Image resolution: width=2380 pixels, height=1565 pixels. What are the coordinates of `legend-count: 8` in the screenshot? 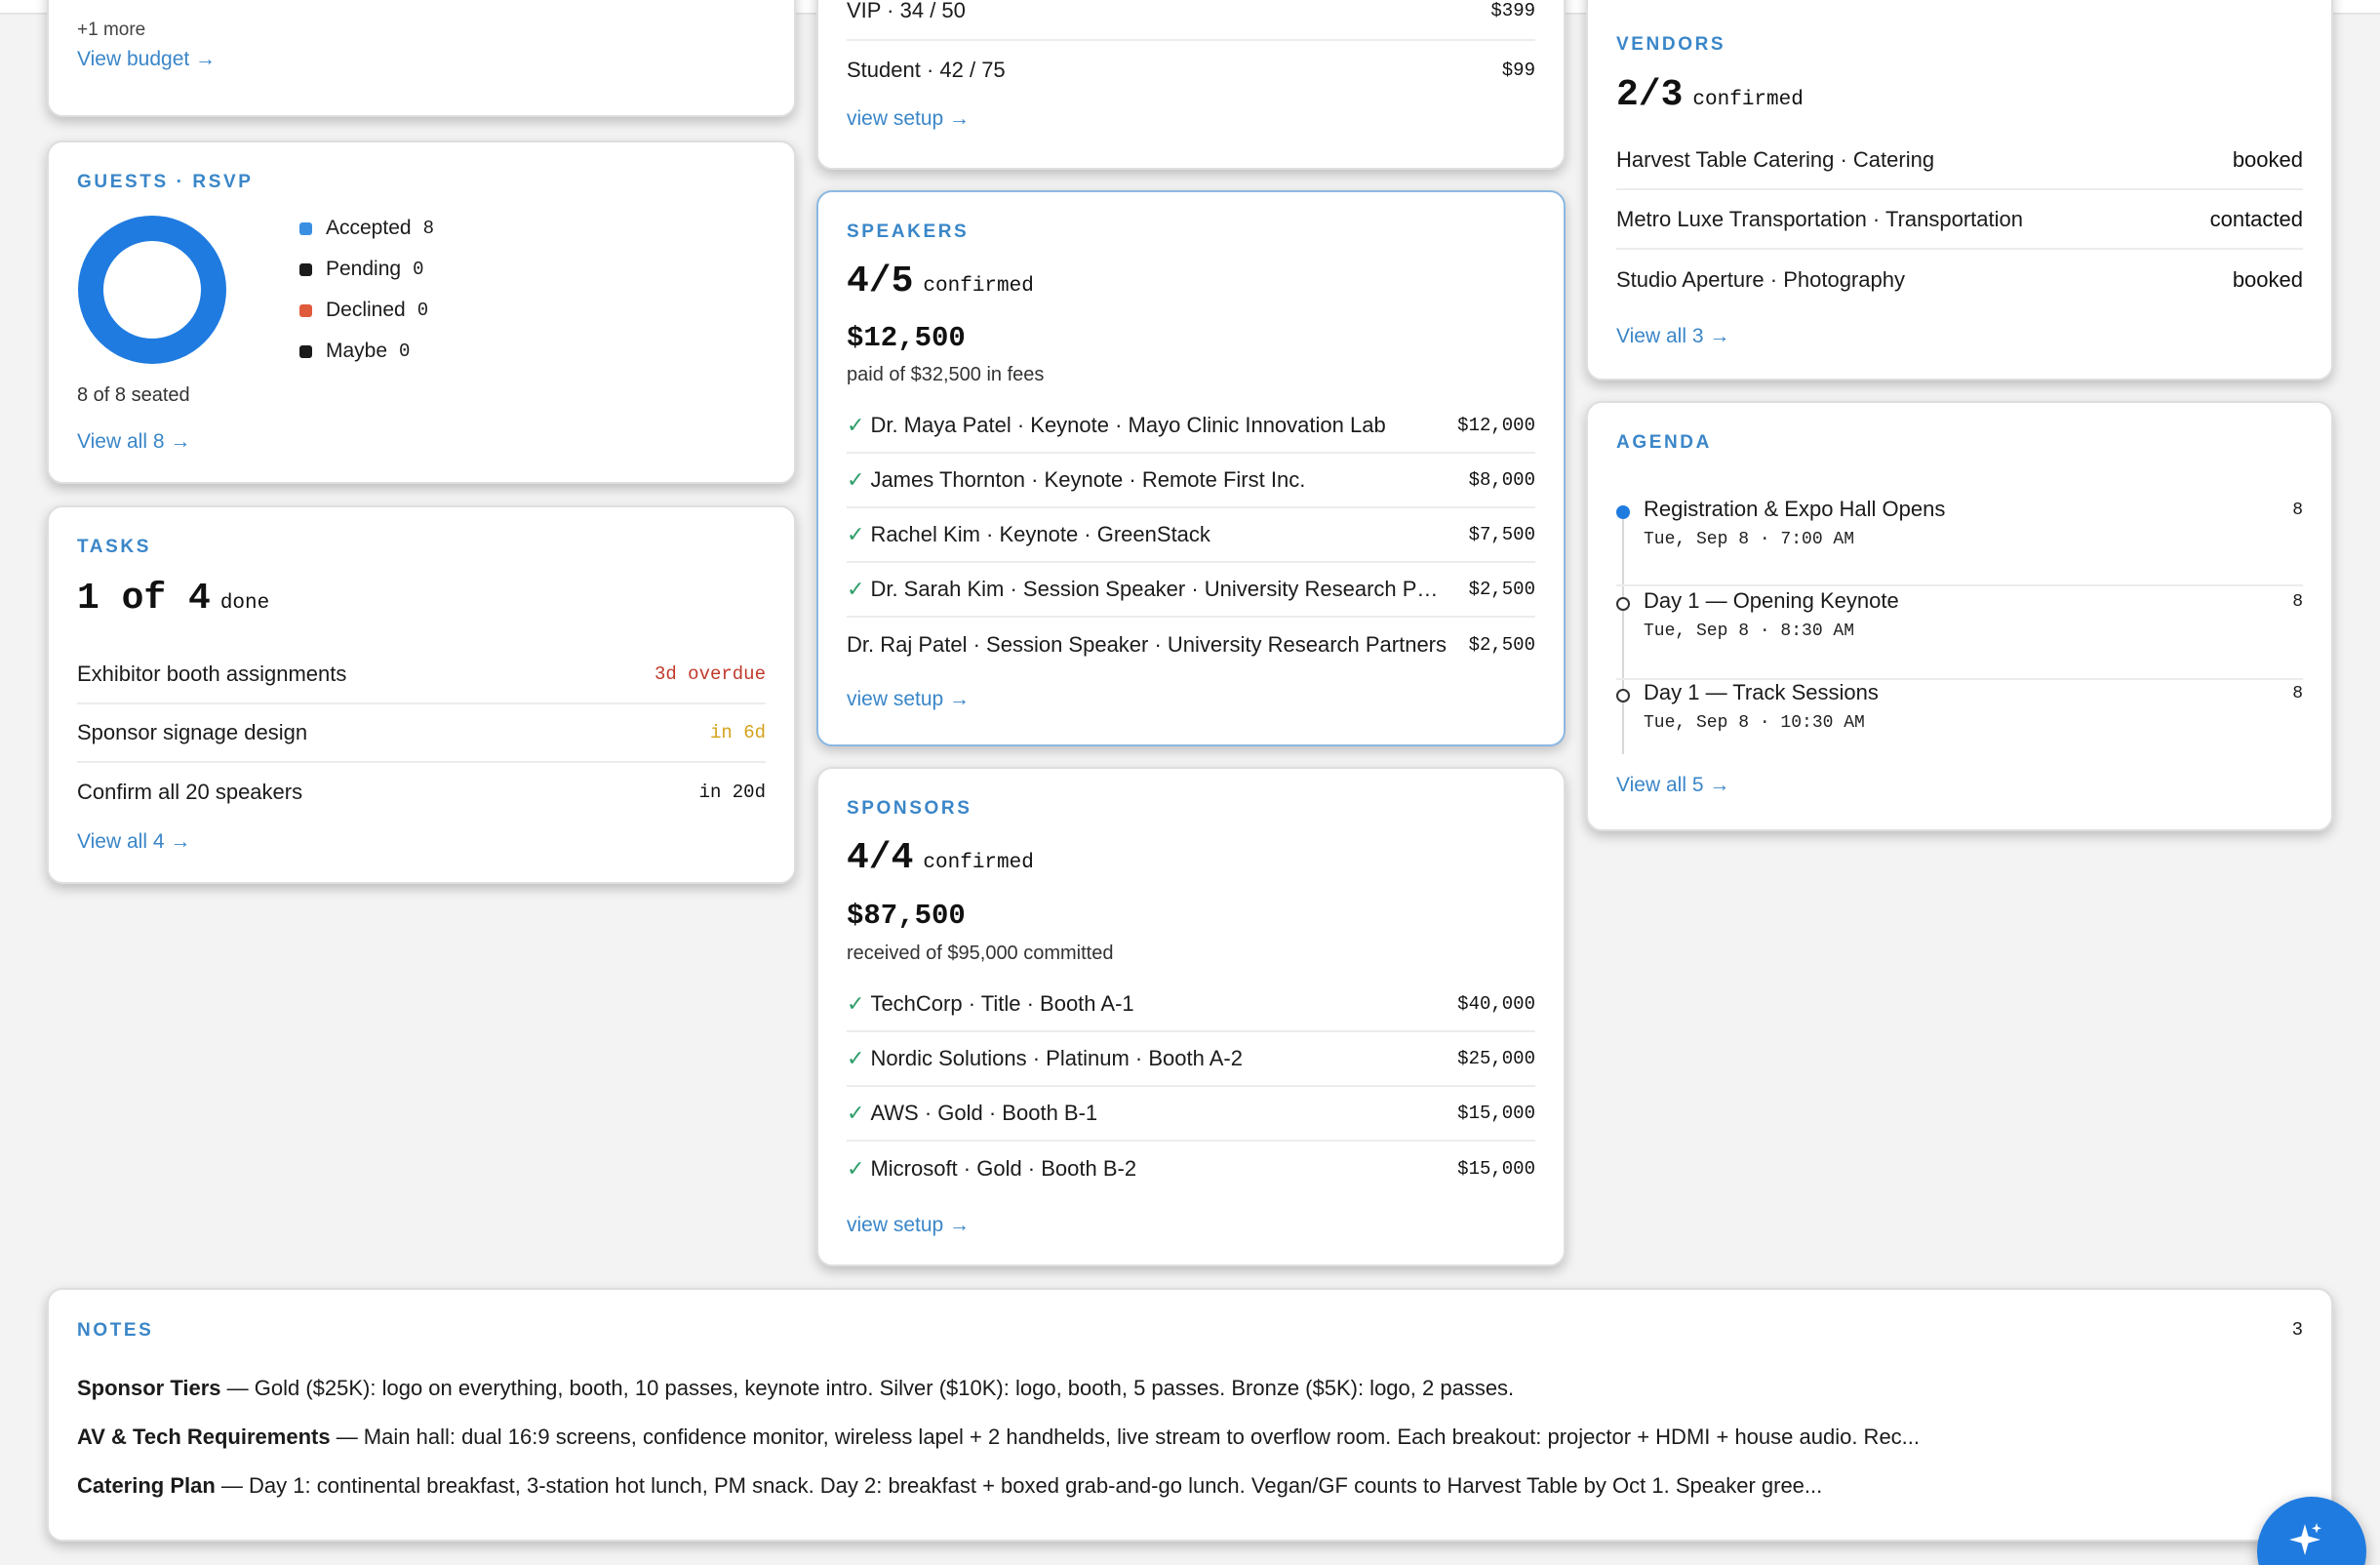 It's located at (428, 228).